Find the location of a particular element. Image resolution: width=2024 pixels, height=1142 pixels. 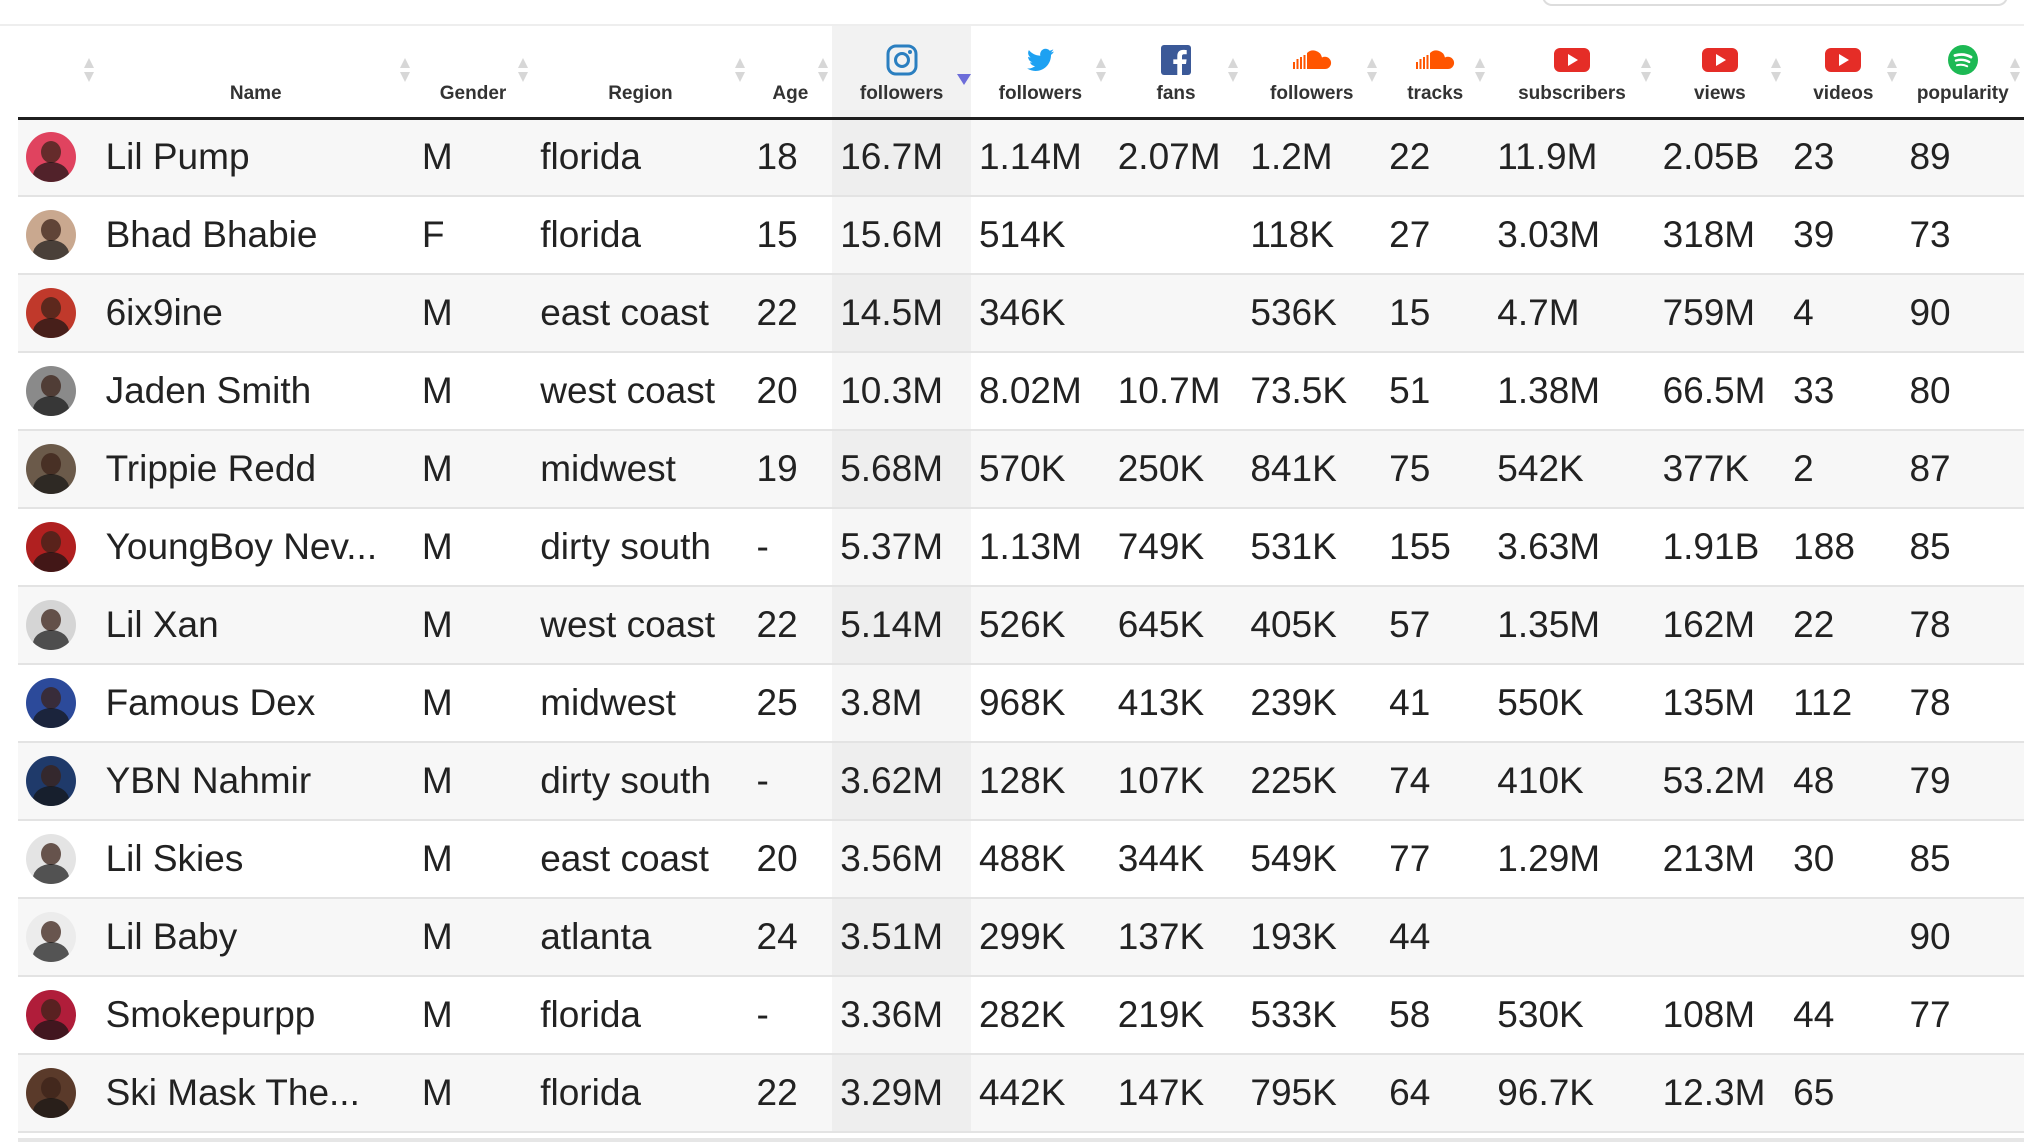

cell-yt-subscribers: 3.03M is located at coordinates (1549, 234).